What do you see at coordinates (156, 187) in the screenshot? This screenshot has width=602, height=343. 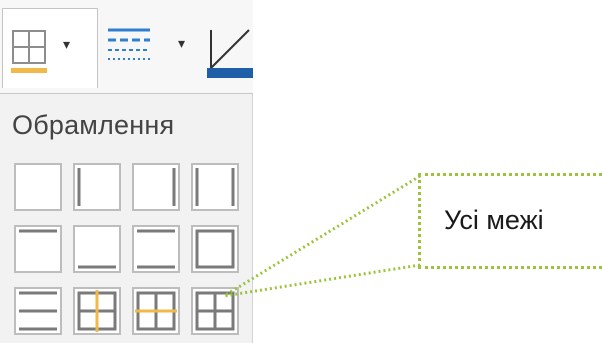 I see `right-border-icon` at bounding box center [156, 187].